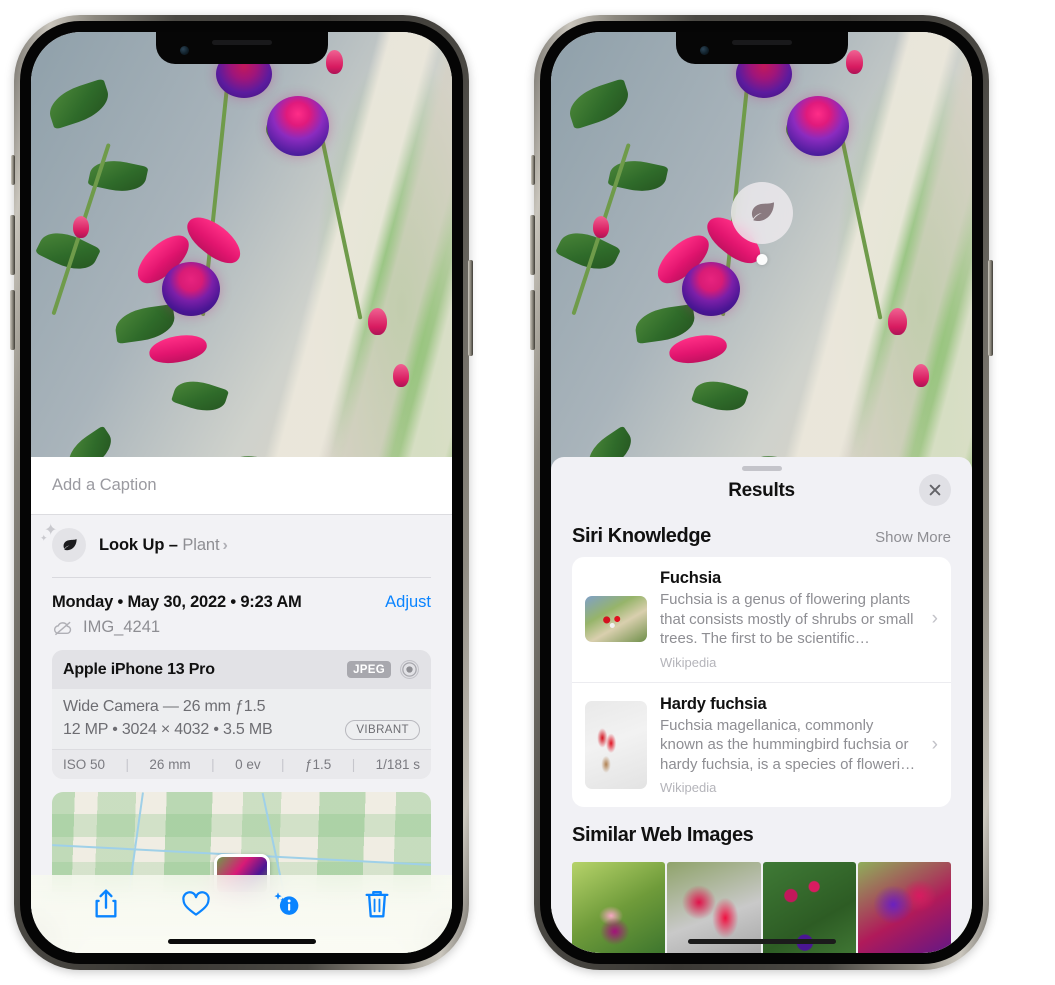 The width and height of the screenshot is (1055, 985). I want to click on photo-datetime: Monday • May 30, 2022 • 9:23 AM, so click(177, 602).